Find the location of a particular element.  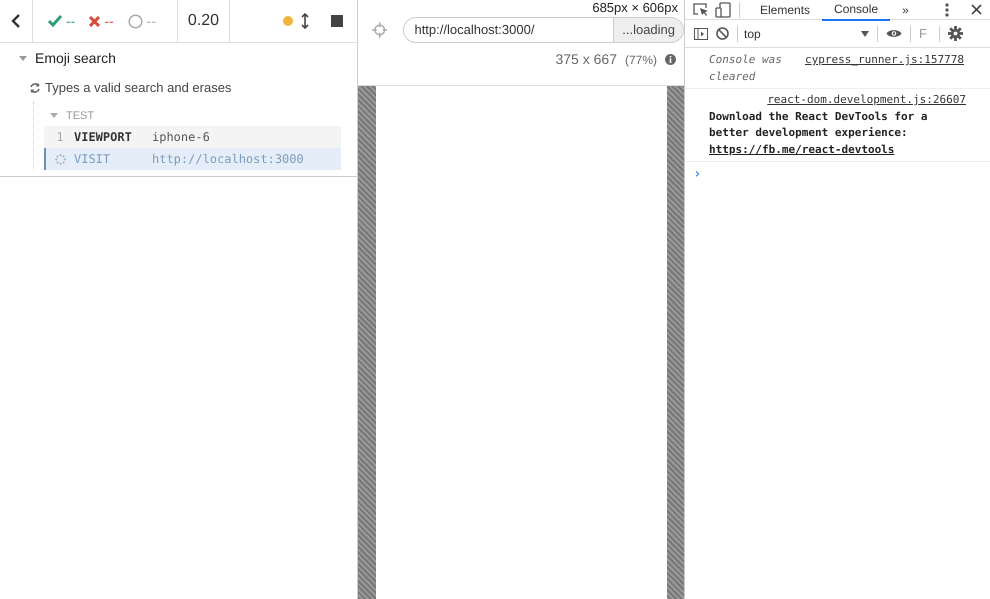

close-icon is located at coordinates (976, 9).